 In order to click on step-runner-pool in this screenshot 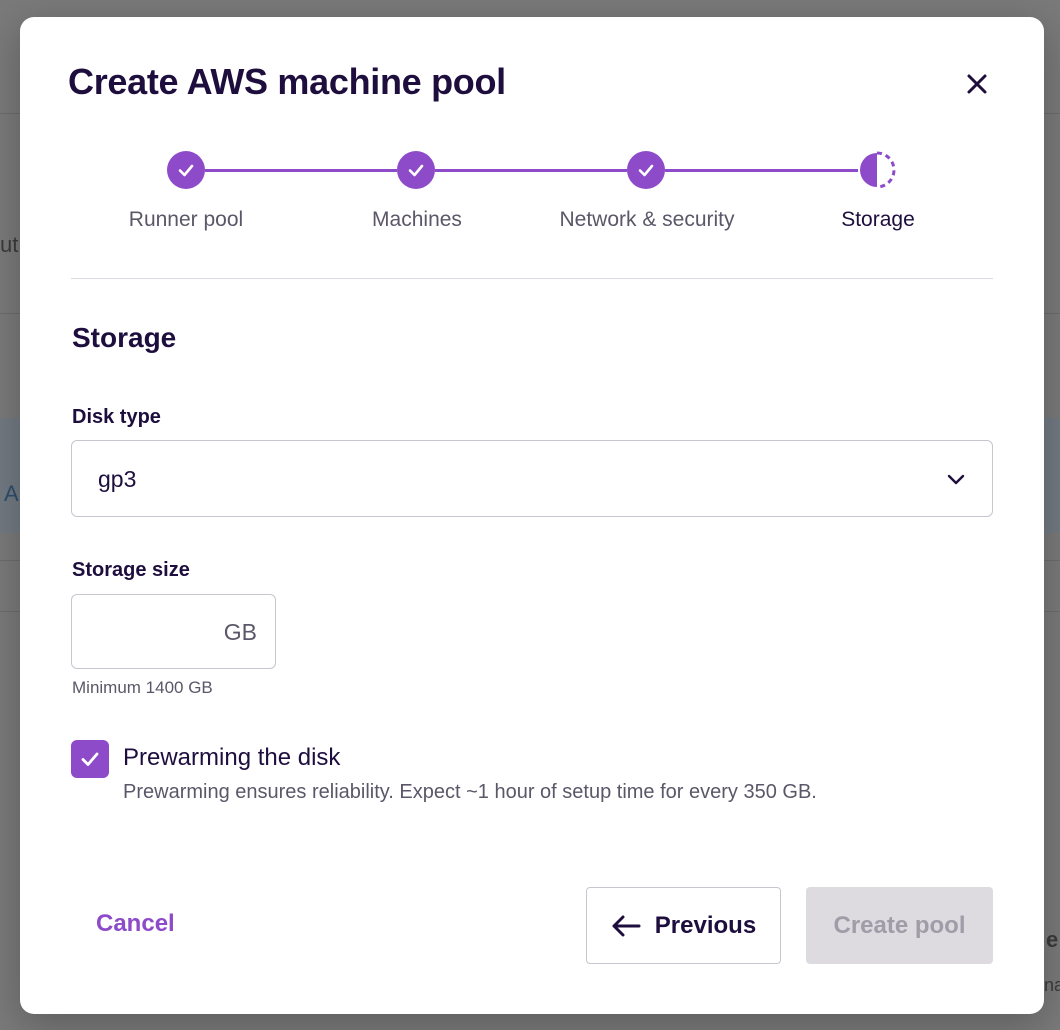, I will do `click(186, 170)`.